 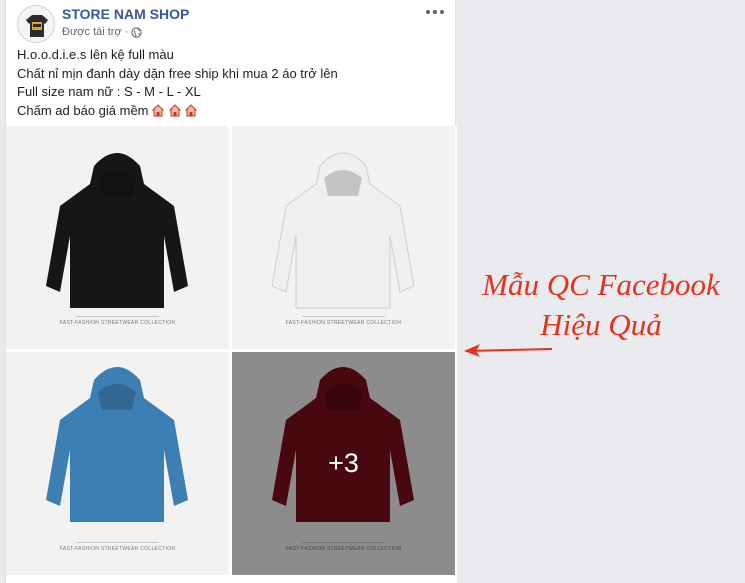 What do you see at coordinates (109, 91) in the screenshot?
I see `post-text-line: Full size nam nữ : S - M - L - XL` at bounding box center [109, 91].